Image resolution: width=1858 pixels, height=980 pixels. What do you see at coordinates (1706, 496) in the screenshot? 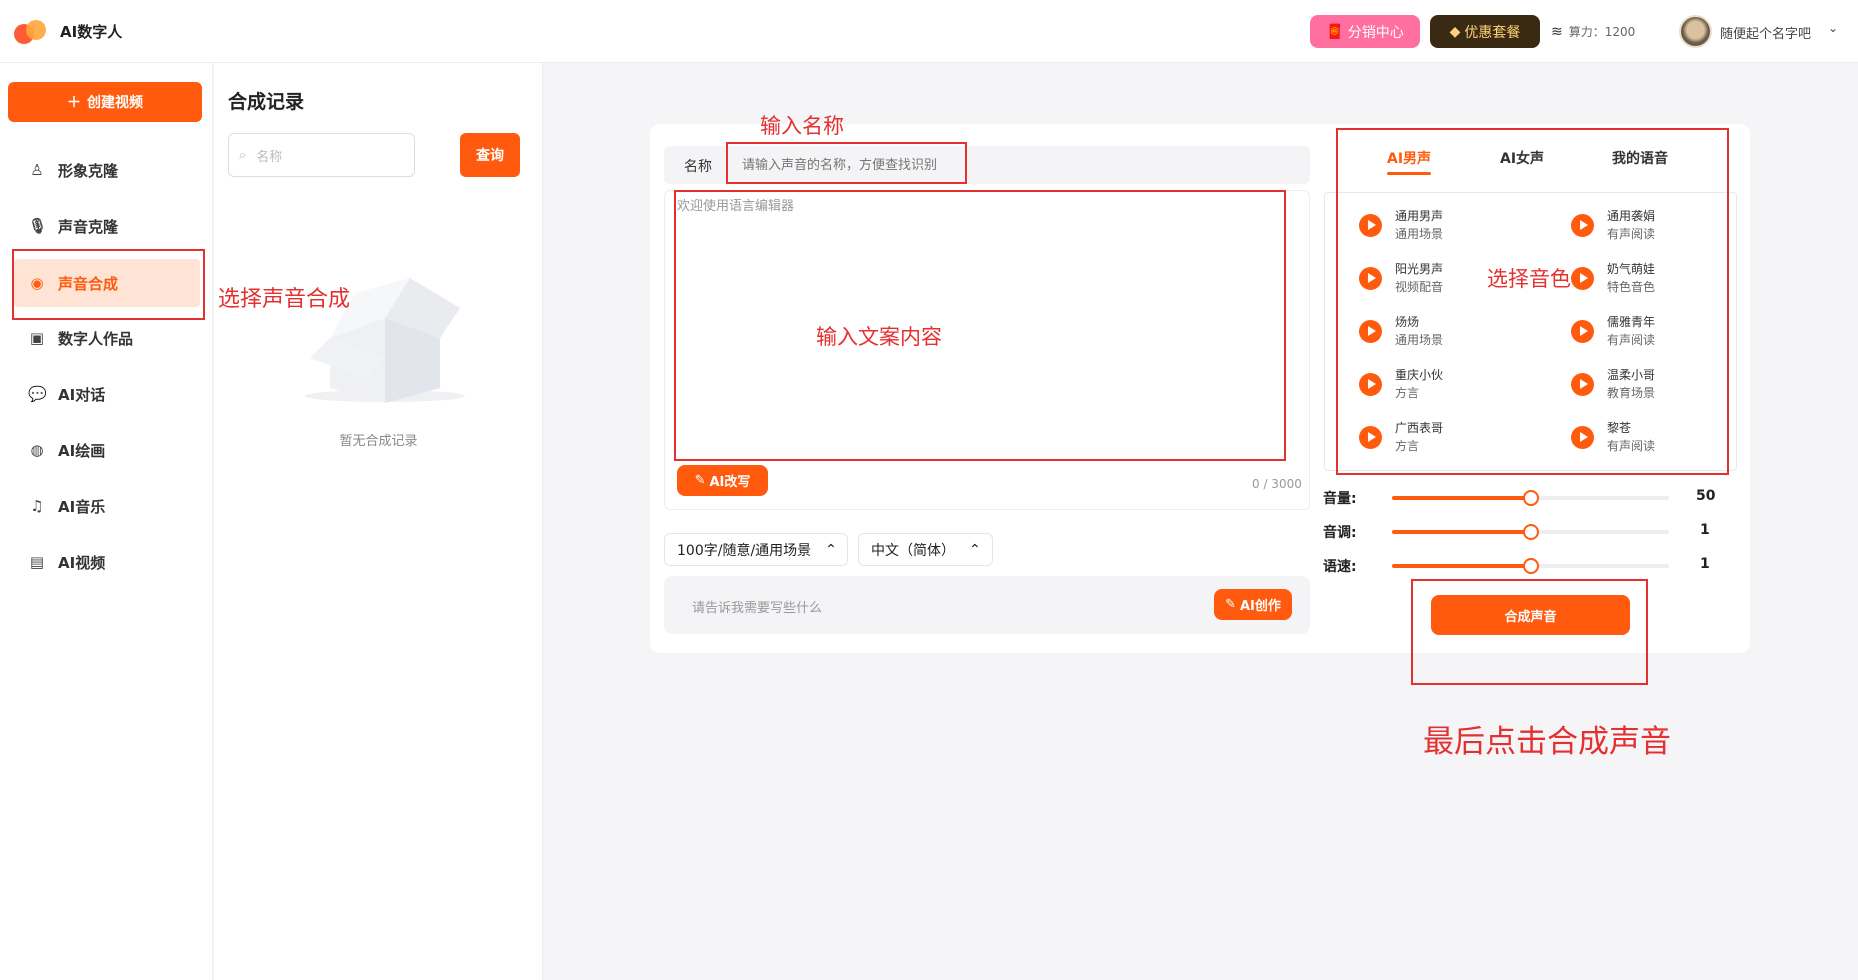
I see `volume-value: 50` at bounding box center [1706, 496].